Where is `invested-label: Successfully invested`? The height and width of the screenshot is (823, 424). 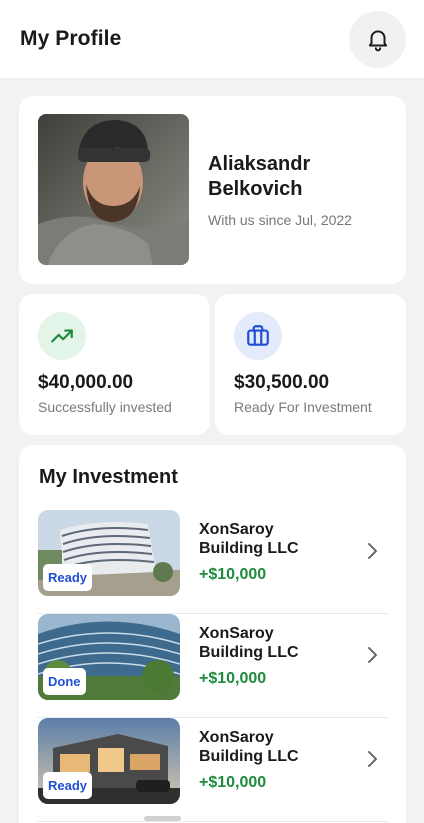
invested-label: Successfully invested is located at coordinates (105, 407).